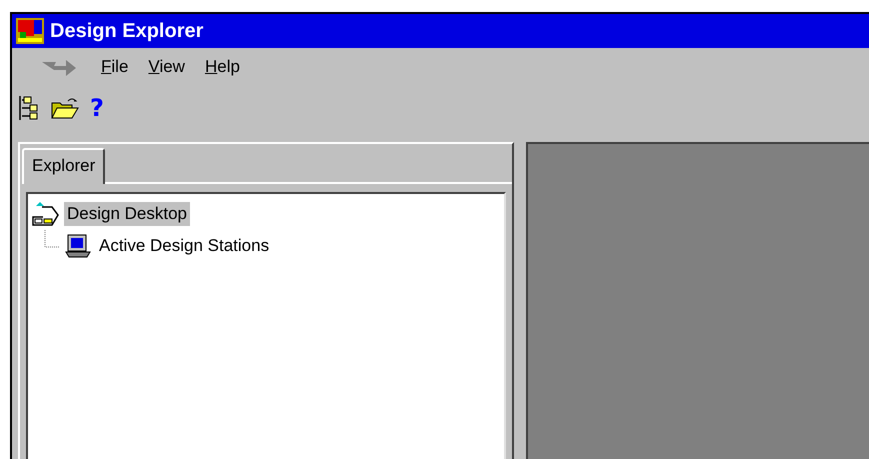 The width and height of the screenshot is (869, 459). I want to click on computer-icon, so click(78, 246).